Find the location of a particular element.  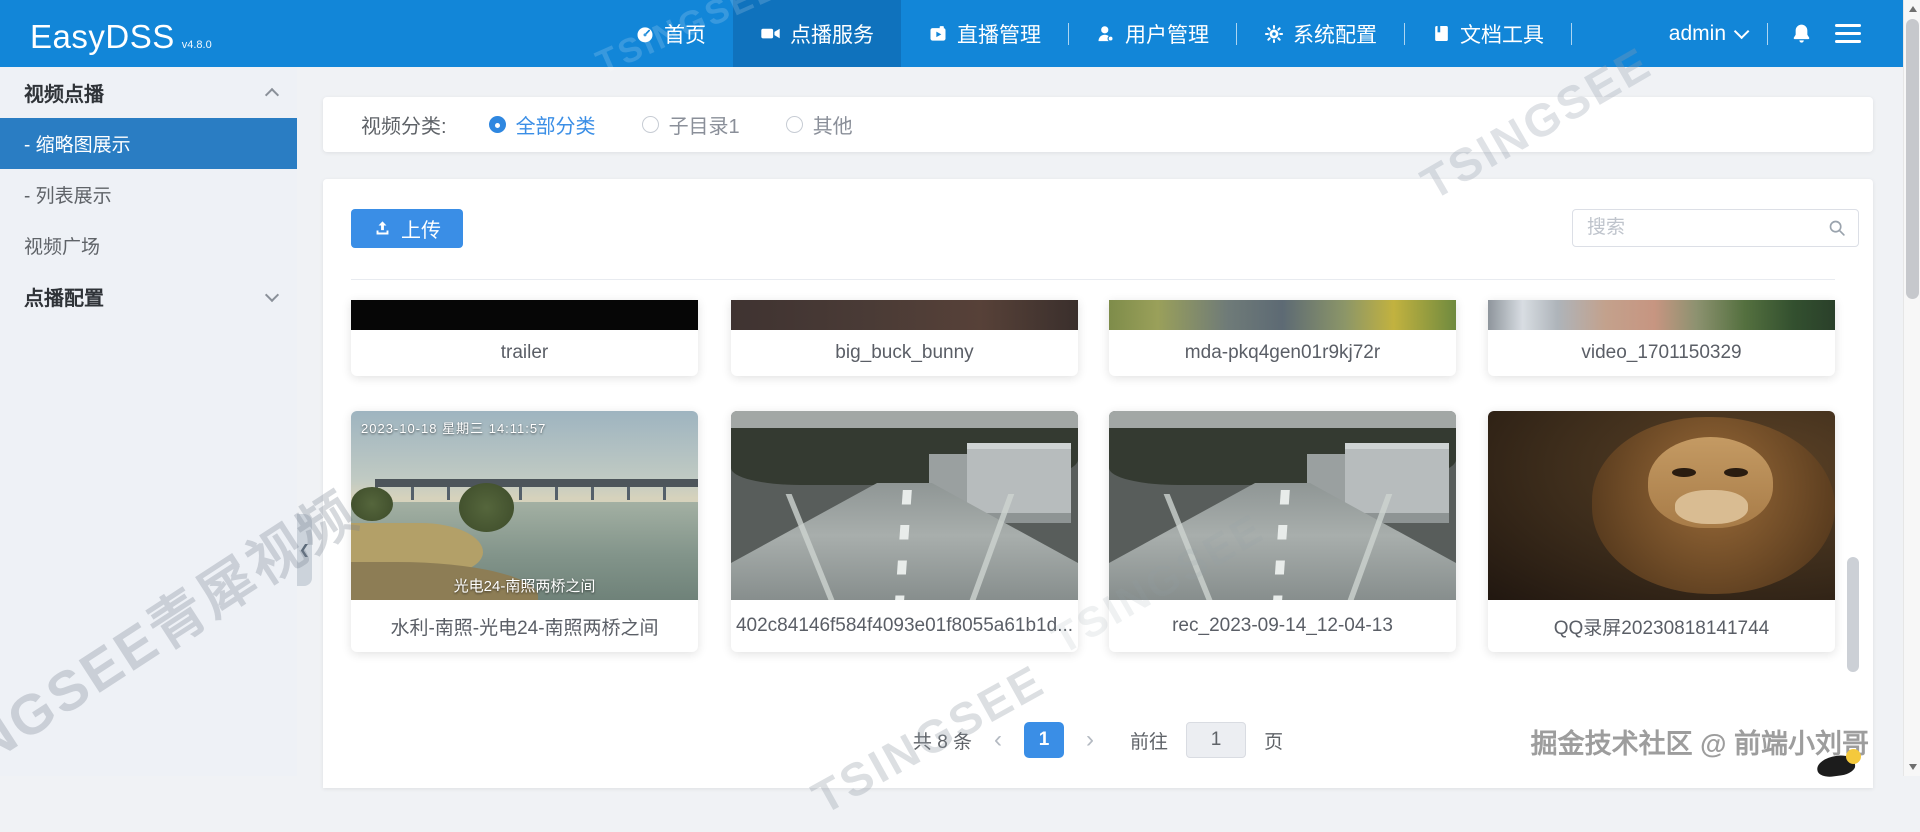

nav-label: 用户管理 is located at coordinates (1167, 34).